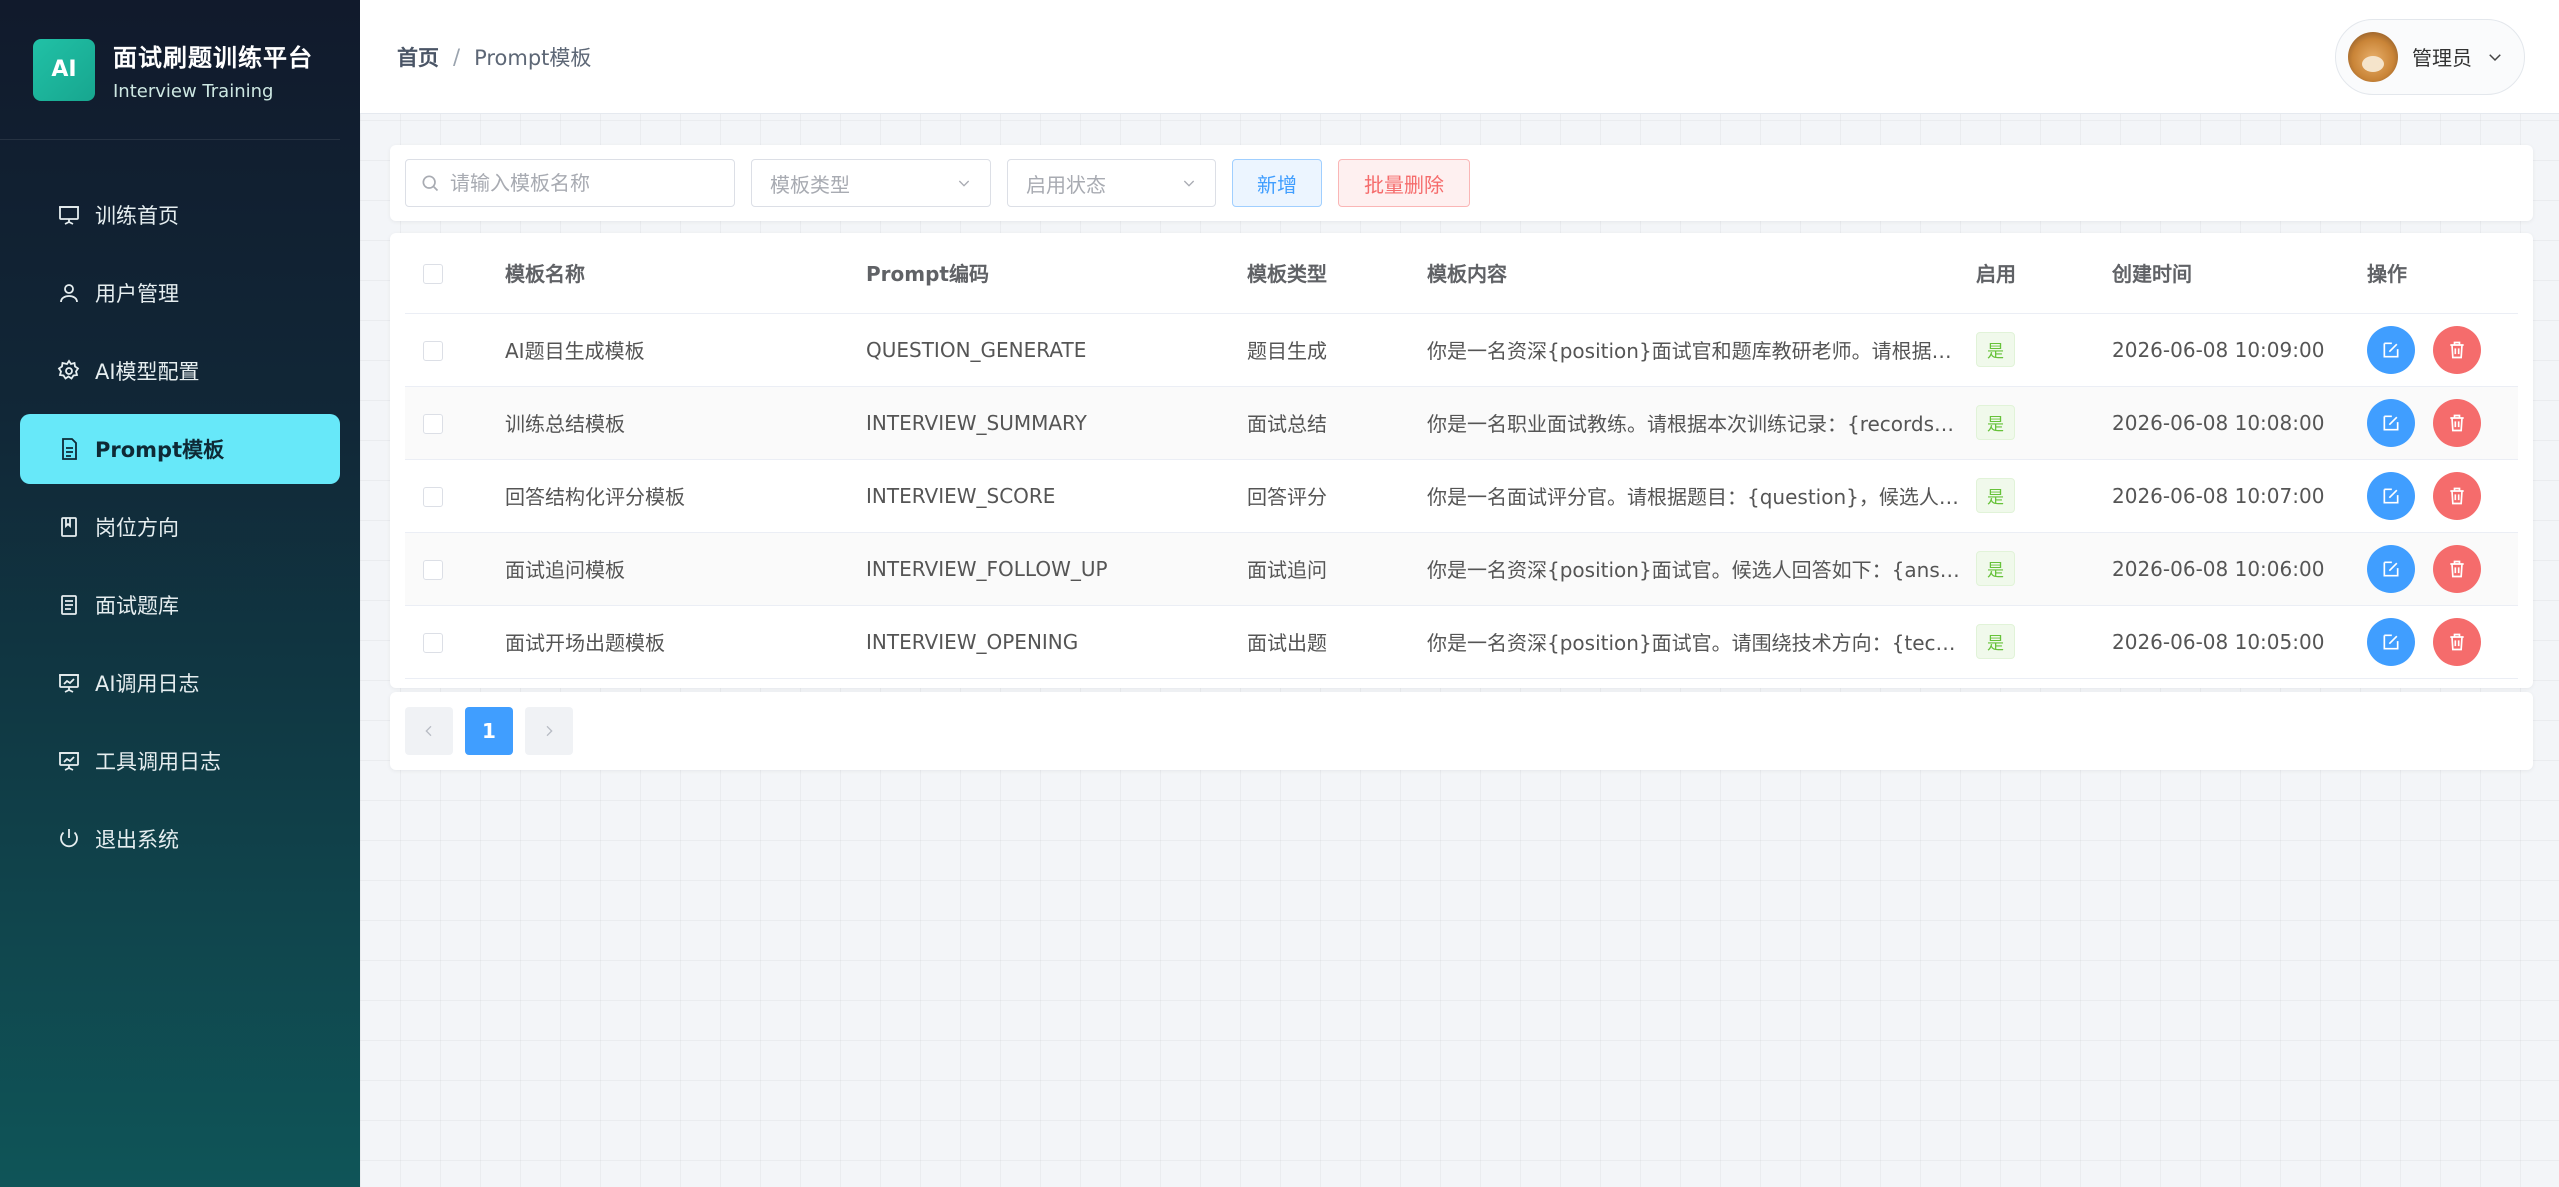  I want to click on book-icon, so click(69, 527).